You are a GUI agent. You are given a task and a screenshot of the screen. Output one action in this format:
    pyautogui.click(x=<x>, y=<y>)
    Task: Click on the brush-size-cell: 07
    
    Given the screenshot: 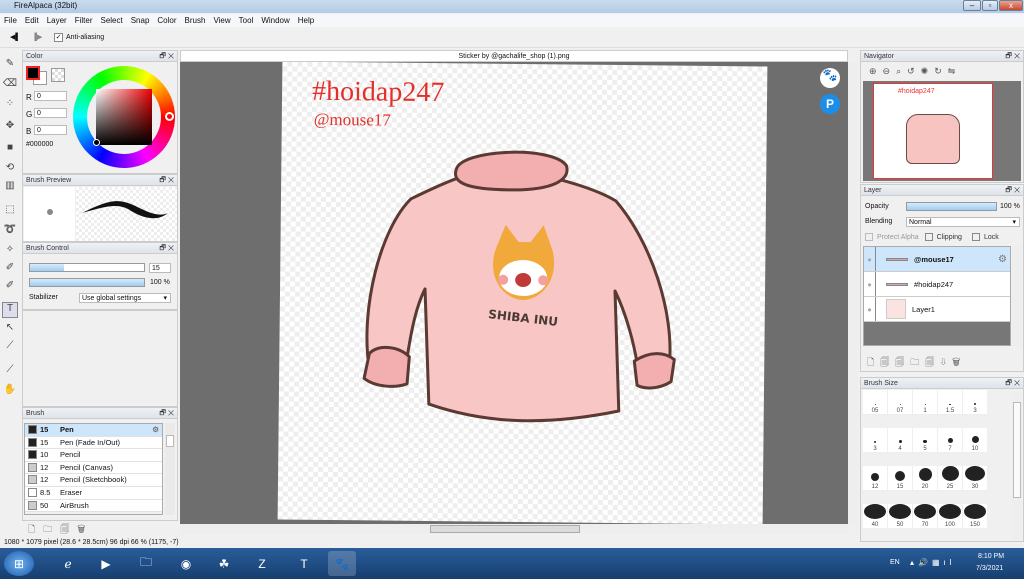 What is the action you would take?
    pyautogui.click(x=900, y=402)
    